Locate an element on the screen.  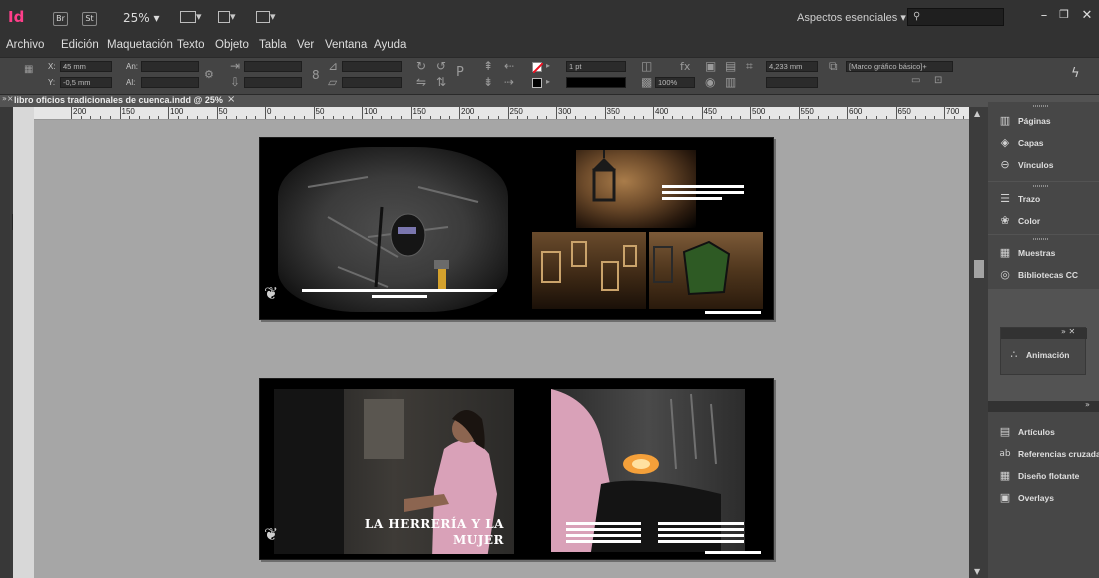
panel-color-label: Color is located at coordinates (1029, 221).